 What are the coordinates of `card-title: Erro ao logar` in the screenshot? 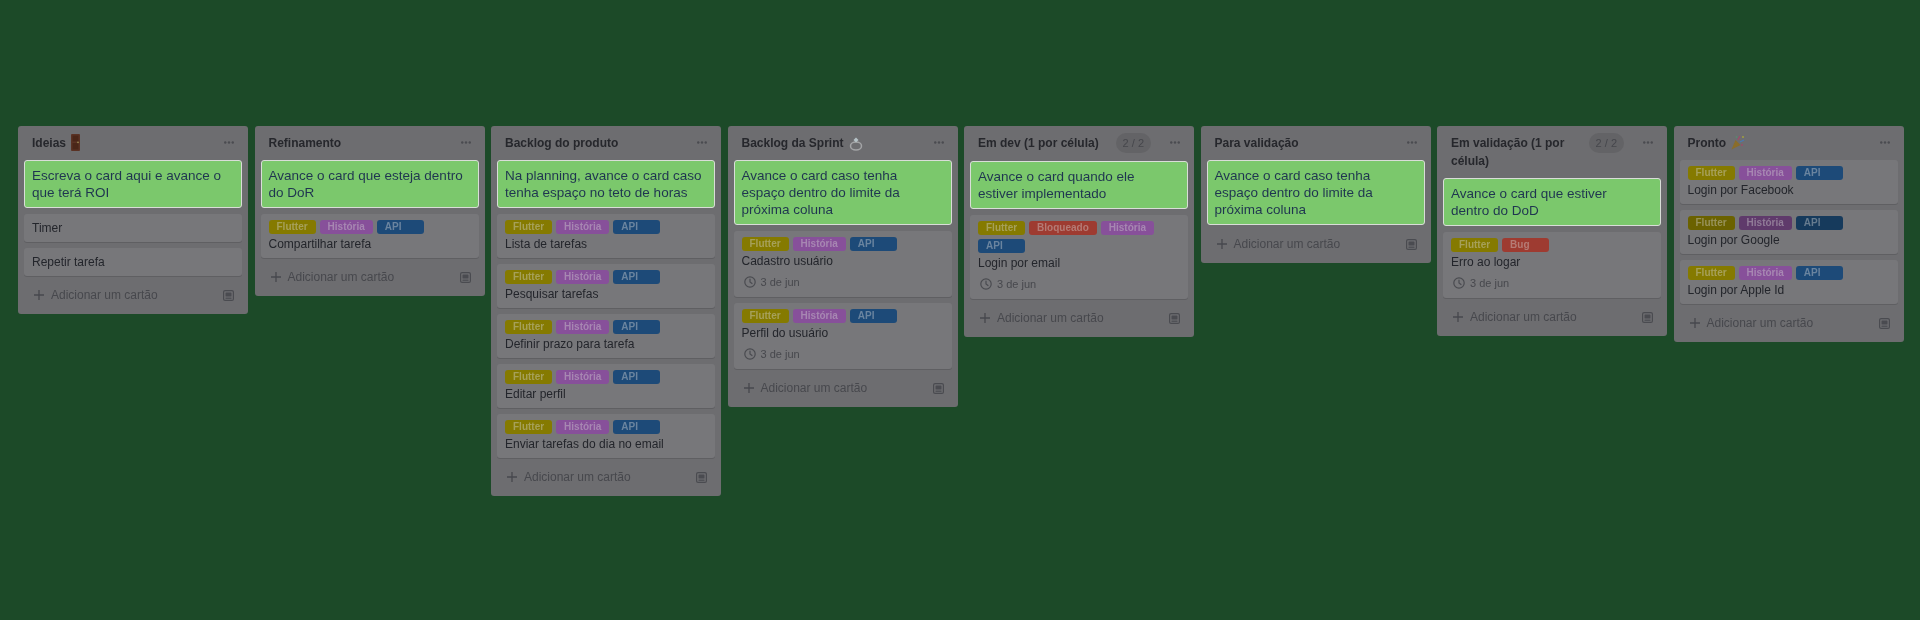 It's located at (1486, 262).